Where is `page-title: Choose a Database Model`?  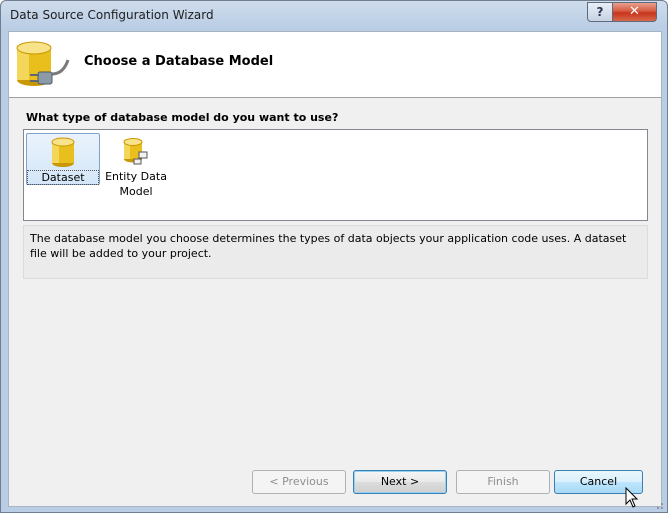
page-title: Choose a Database Model is located at coordinates (179, 61).